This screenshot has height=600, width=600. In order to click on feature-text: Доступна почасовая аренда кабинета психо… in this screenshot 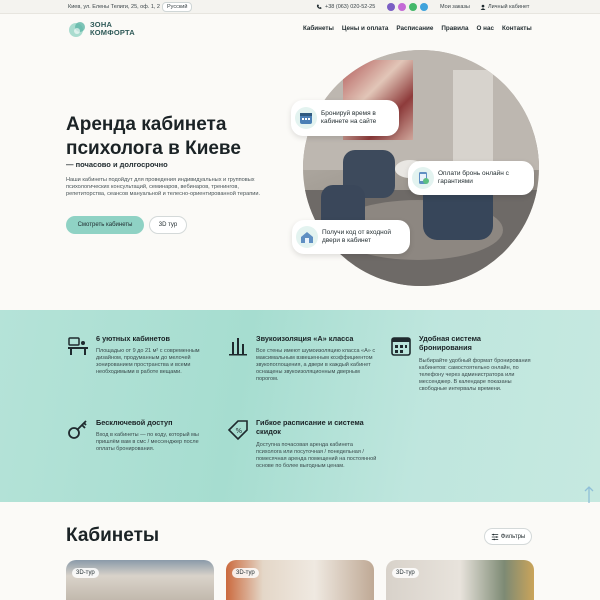, I will do `click(316, 456)`.